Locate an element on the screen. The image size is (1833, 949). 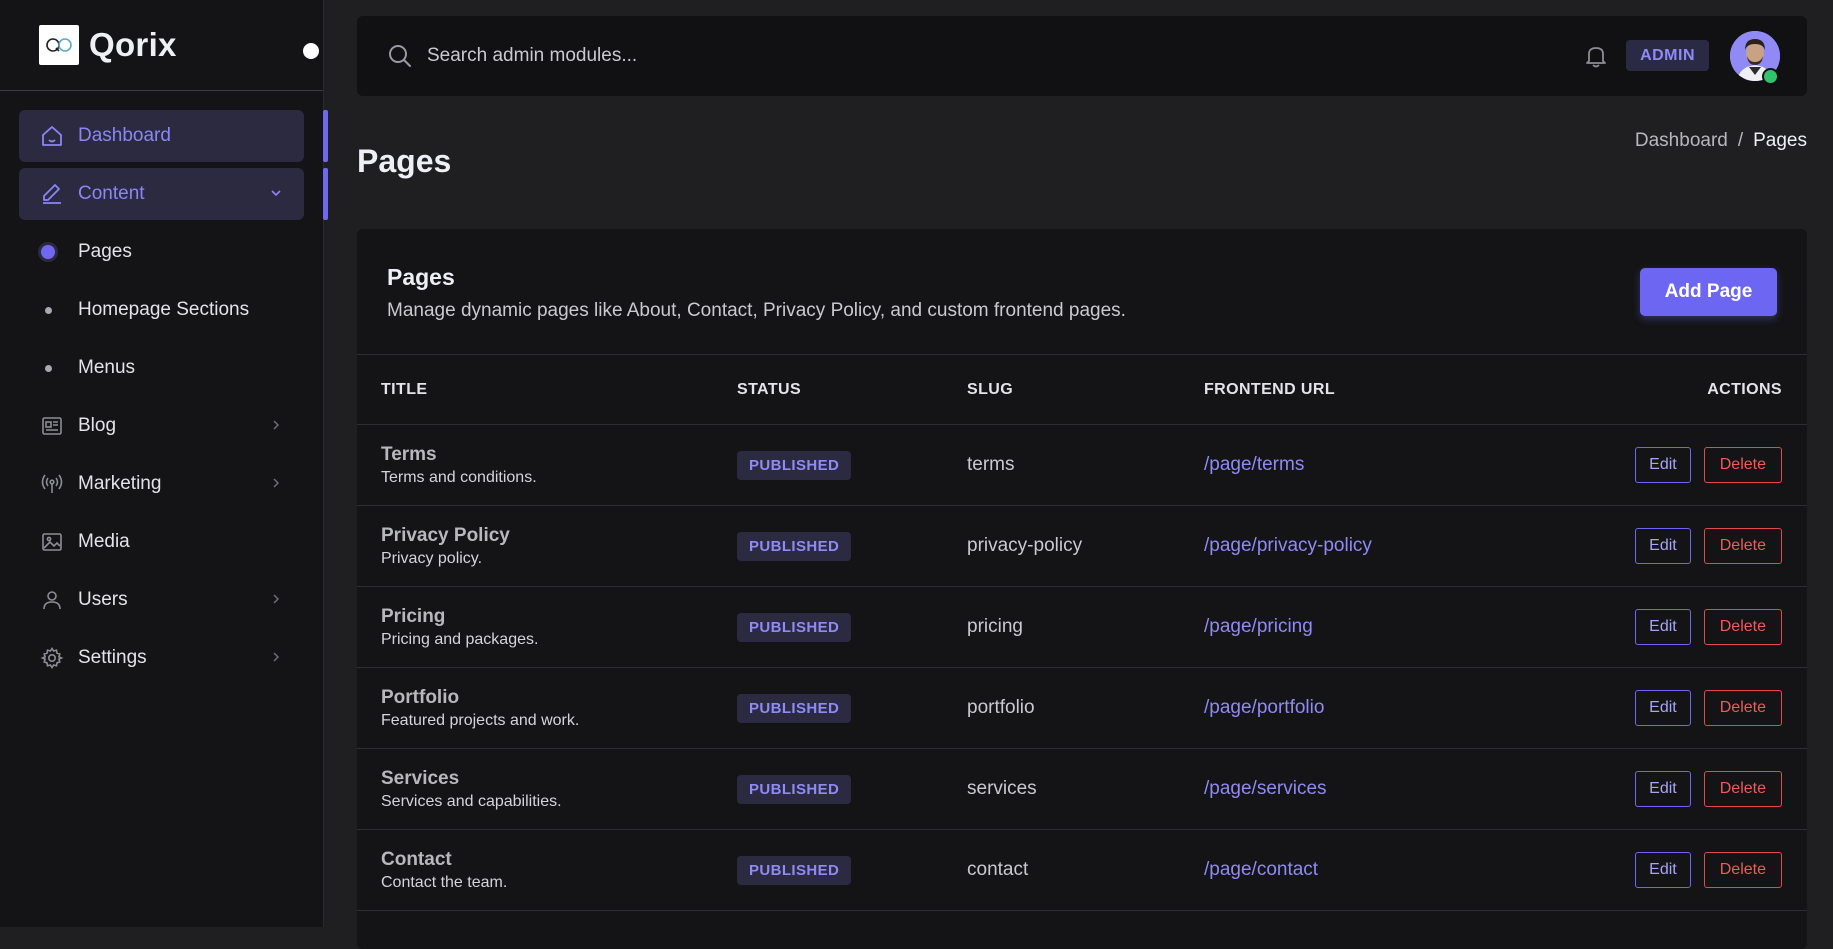
slug-cell: portfolio is located at coordinates (1001, 707).